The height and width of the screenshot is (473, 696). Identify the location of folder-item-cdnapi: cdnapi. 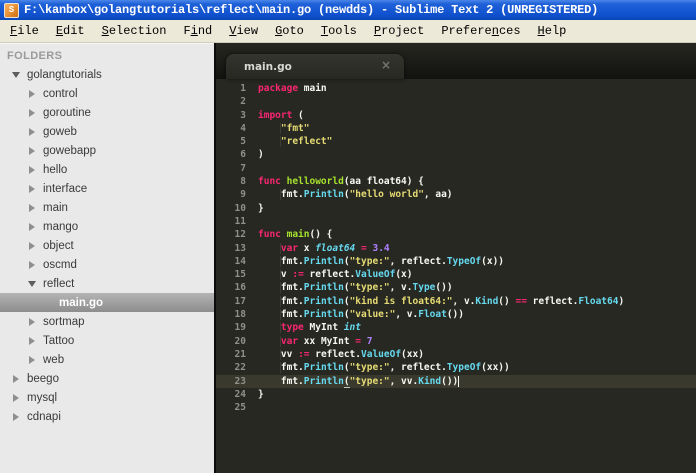
(107, 416).